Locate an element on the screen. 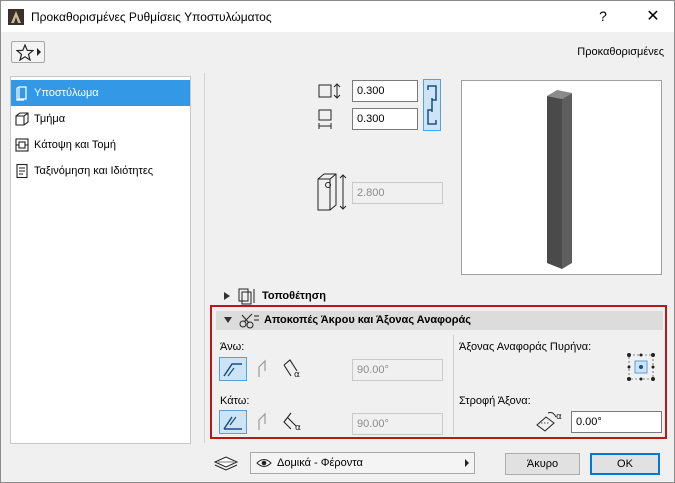  help-button: ? is located at coordinates (603, 16).